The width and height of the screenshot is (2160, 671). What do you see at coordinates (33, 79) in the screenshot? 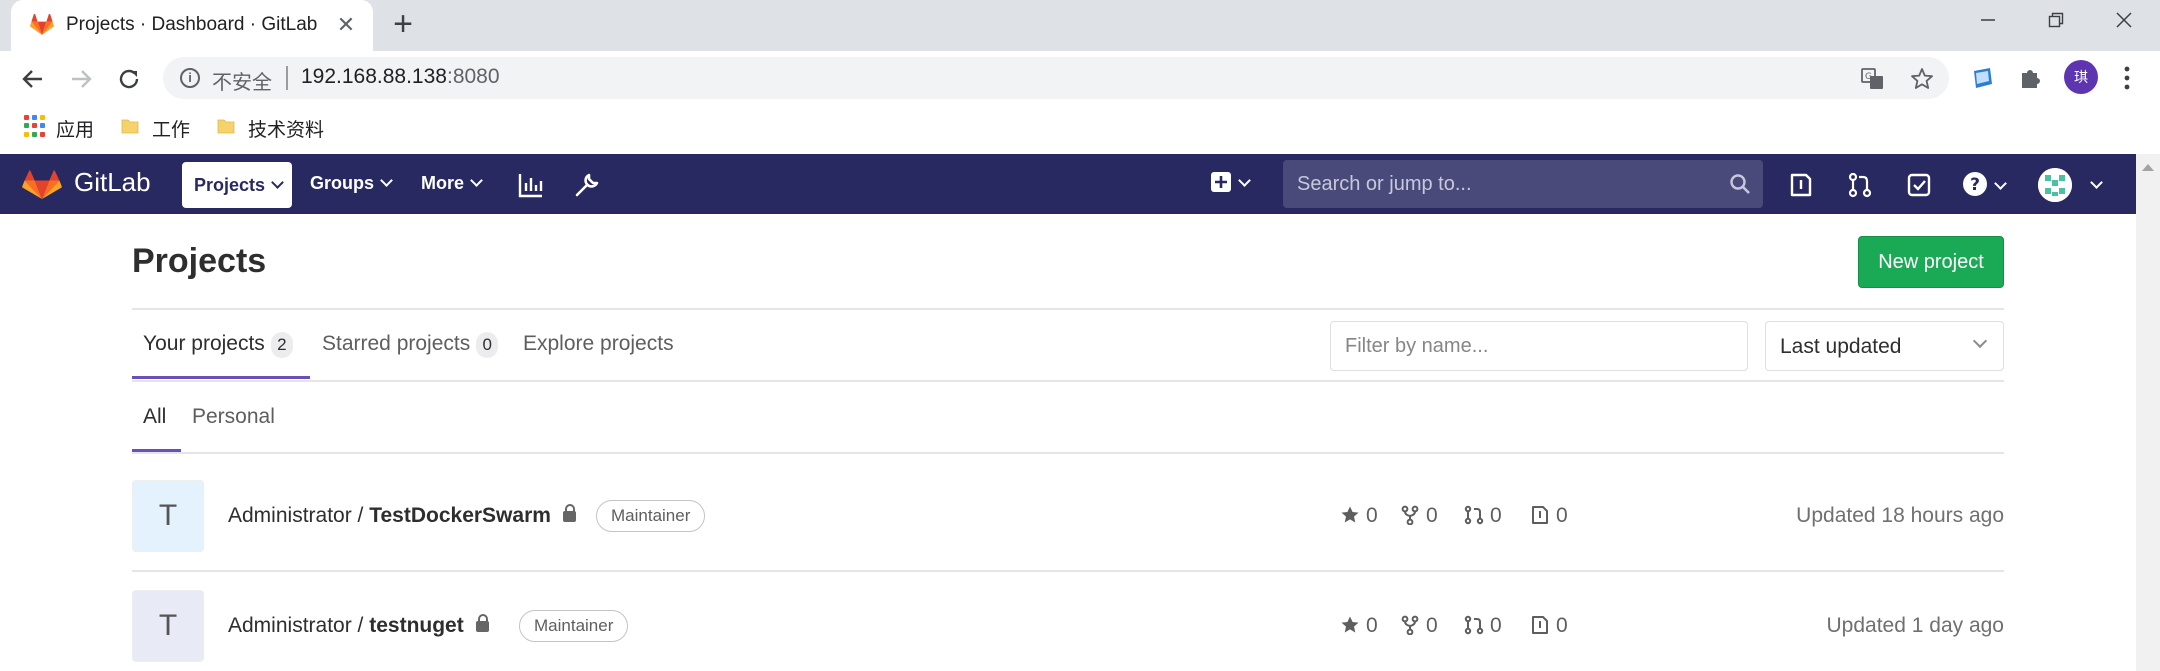
I see `back-arrow-icon` at bounding box center [33, 79].